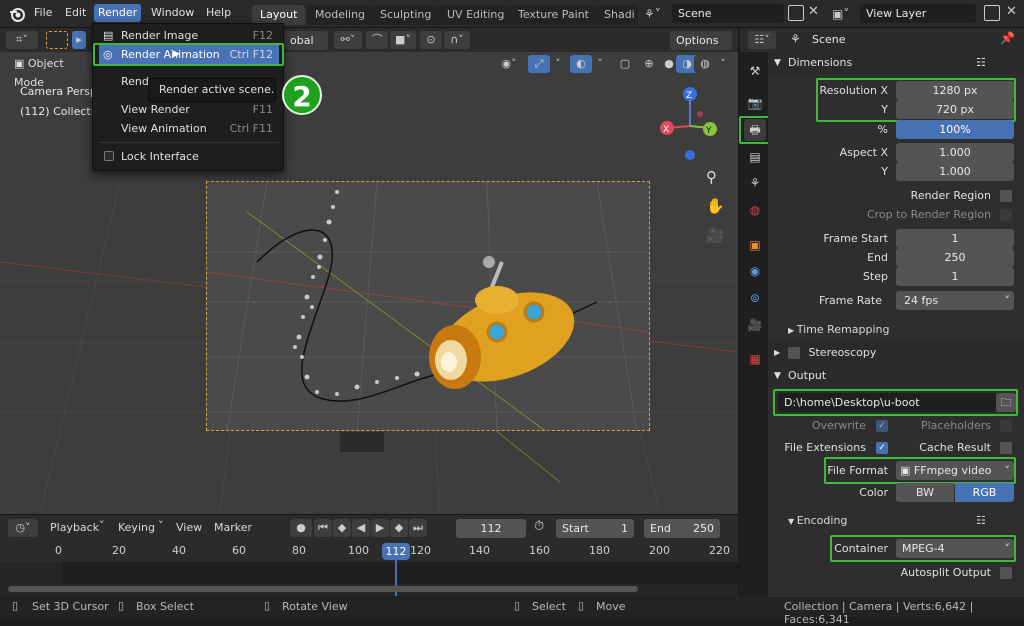 Image resolution: width=1024 pixels, height=626 pixels. I want to click on blender-logo-icon, so click(17, 14).